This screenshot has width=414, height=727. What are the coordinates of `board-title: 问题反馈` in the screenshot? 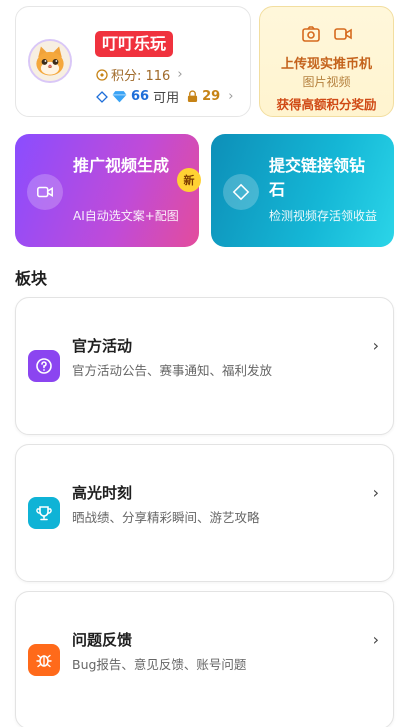 It's located at (102, 640).